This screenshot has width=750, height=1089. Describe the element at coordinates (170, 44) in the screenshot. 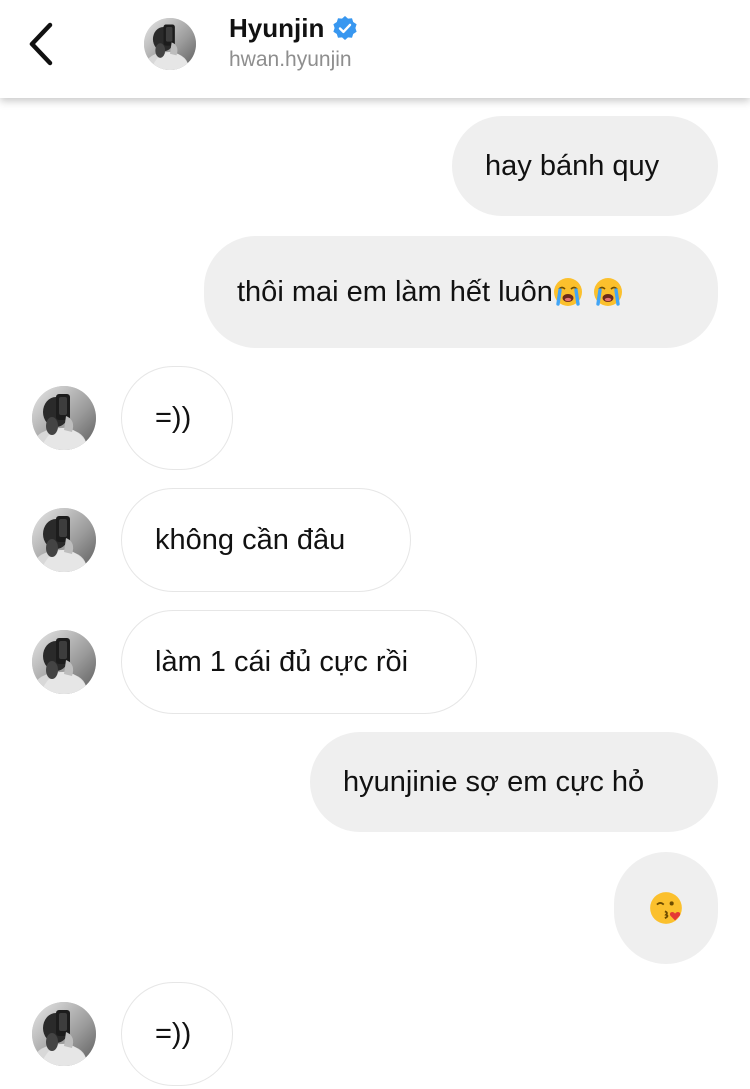

I see `profile-avatar` at that location.